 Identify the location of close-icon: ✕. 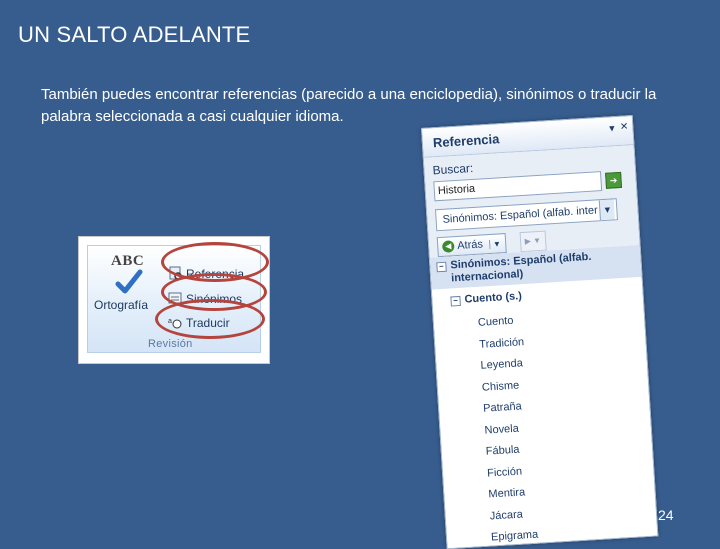
(624, 126).